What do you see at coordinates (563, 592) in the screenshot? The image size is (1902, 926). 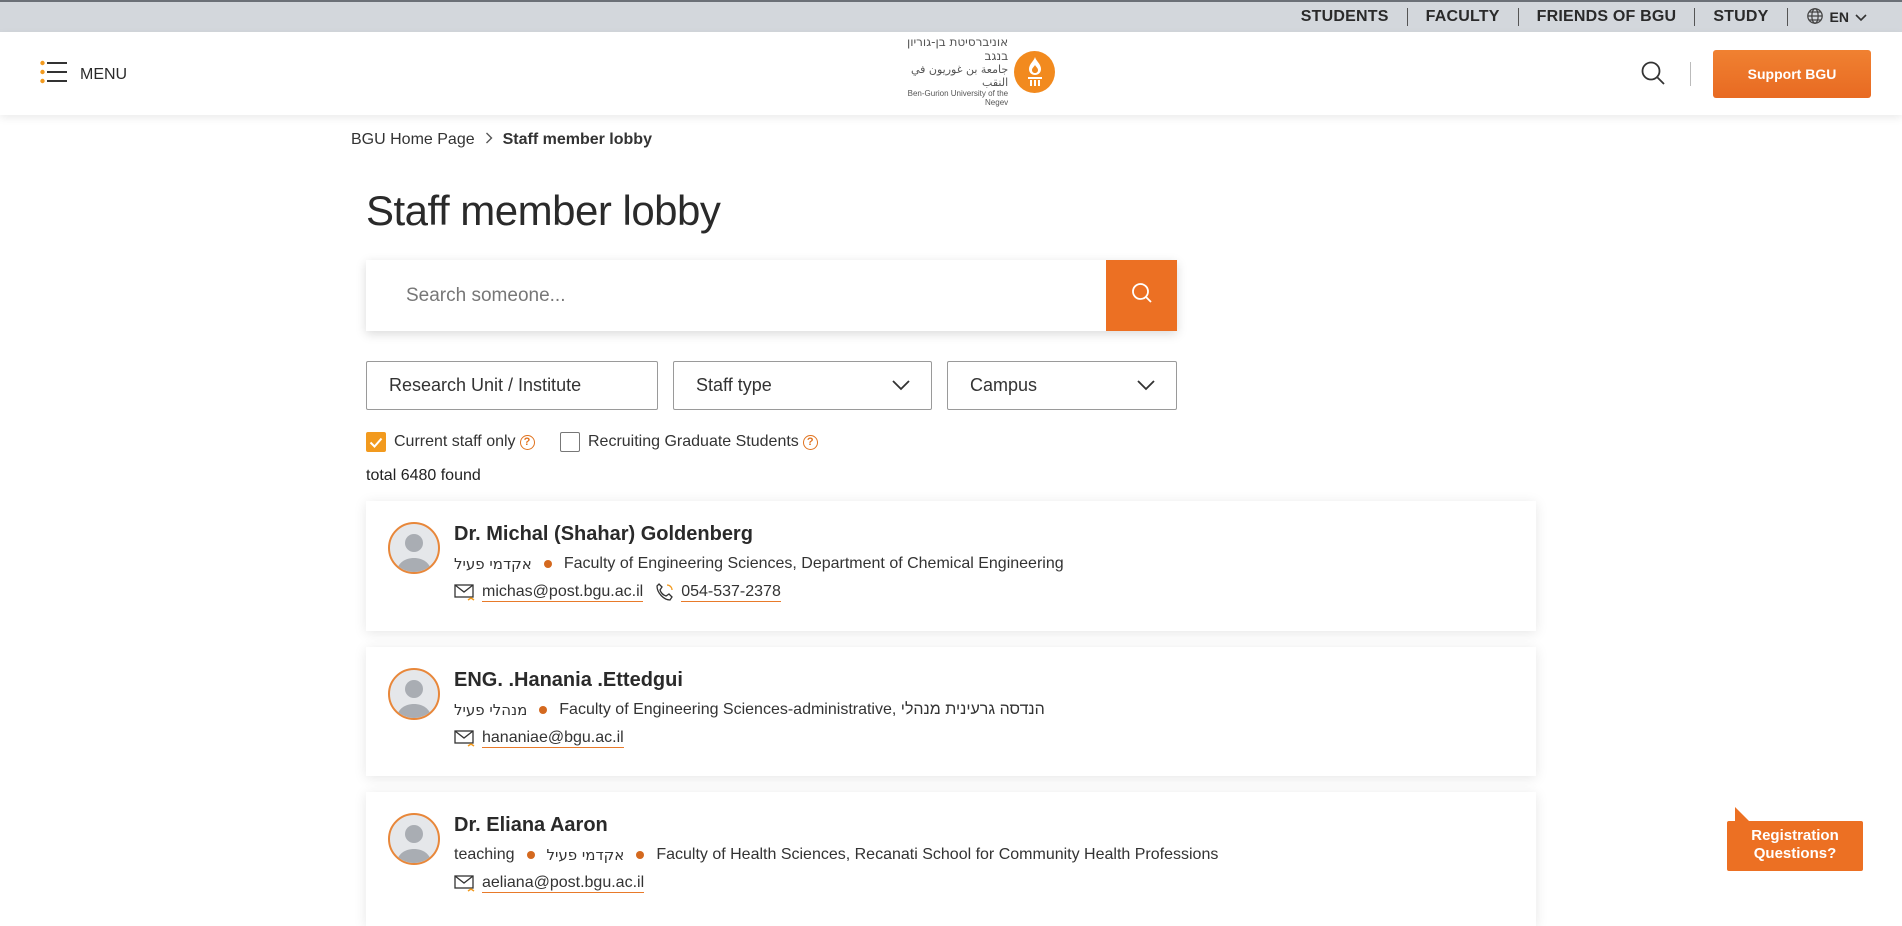 I see `staff-email-link: michas@post.bgu.ac.il` at bounding box center [563, 592].